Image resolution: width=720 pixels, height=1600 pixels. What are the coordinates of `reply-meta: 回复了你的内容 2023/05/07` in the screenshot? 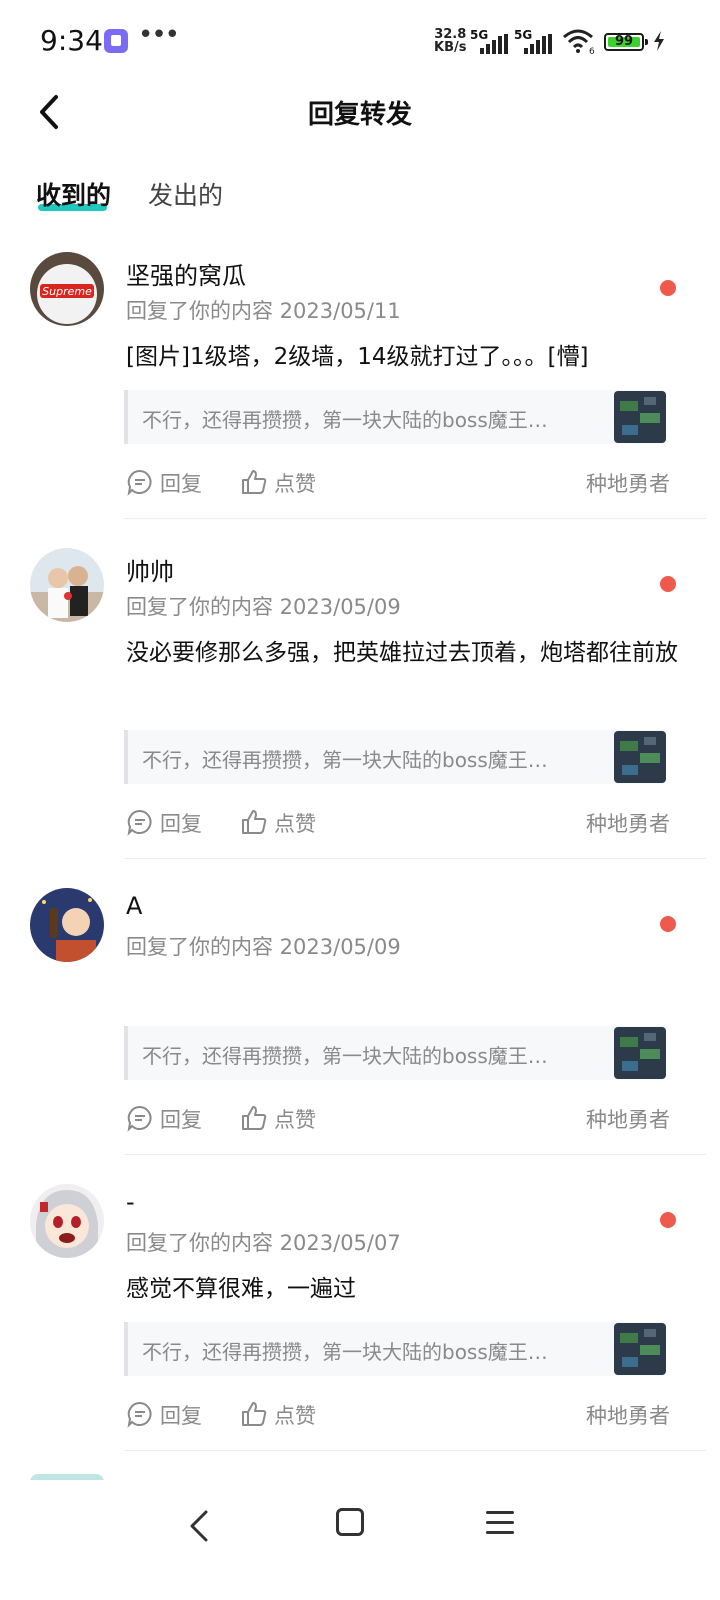 It's located at (263, 1243).